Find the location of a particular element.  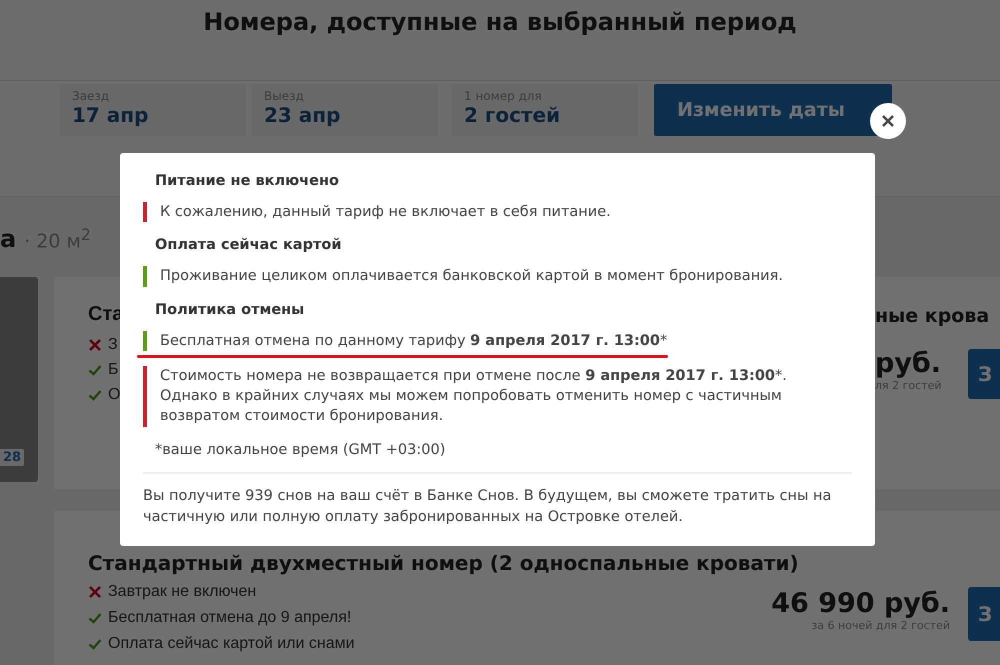

note-text: Стоимость номера не возвращается при отмене после 9 апреля 2017 г. 13:00*. Однако в крайних случаях мы можем попробовать отменить номер с частичным возвратом стоимости бронирования. is located at coordinates (474, 396).